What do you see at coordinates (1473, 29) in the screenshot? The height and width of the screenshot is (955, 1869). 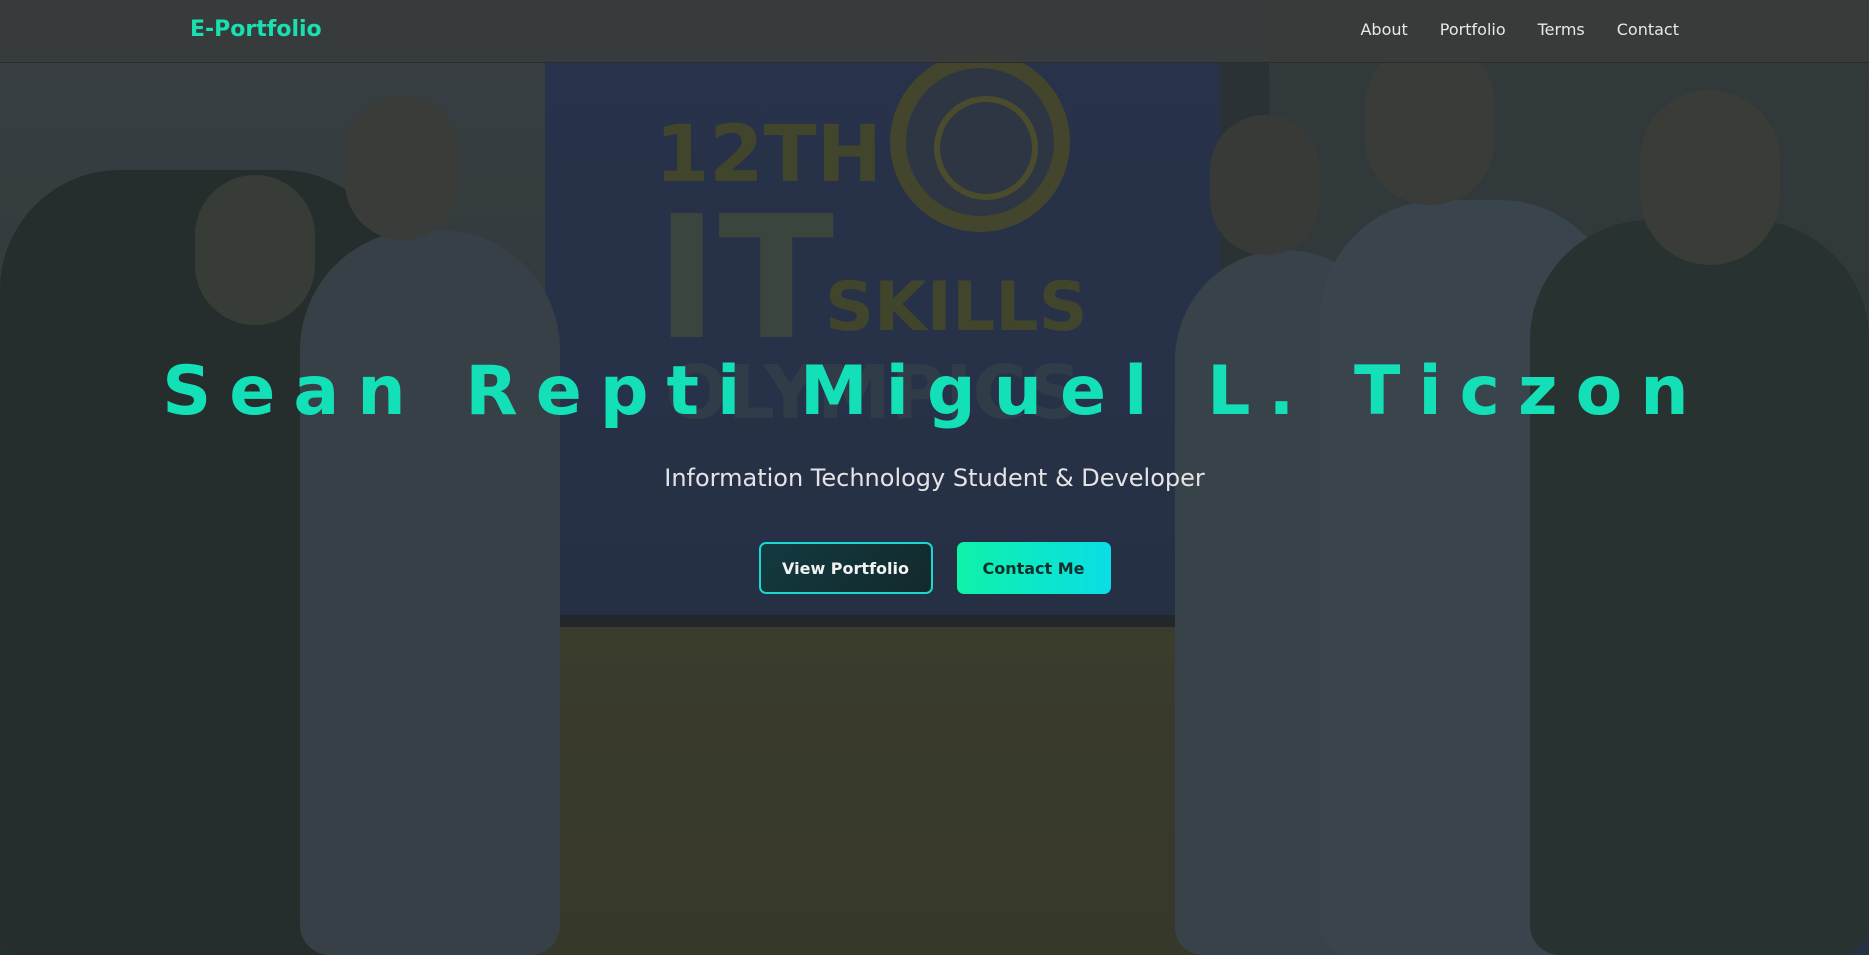 I see `nav-link-portfolio: Portfolio` at bounding box center [1473, 29].